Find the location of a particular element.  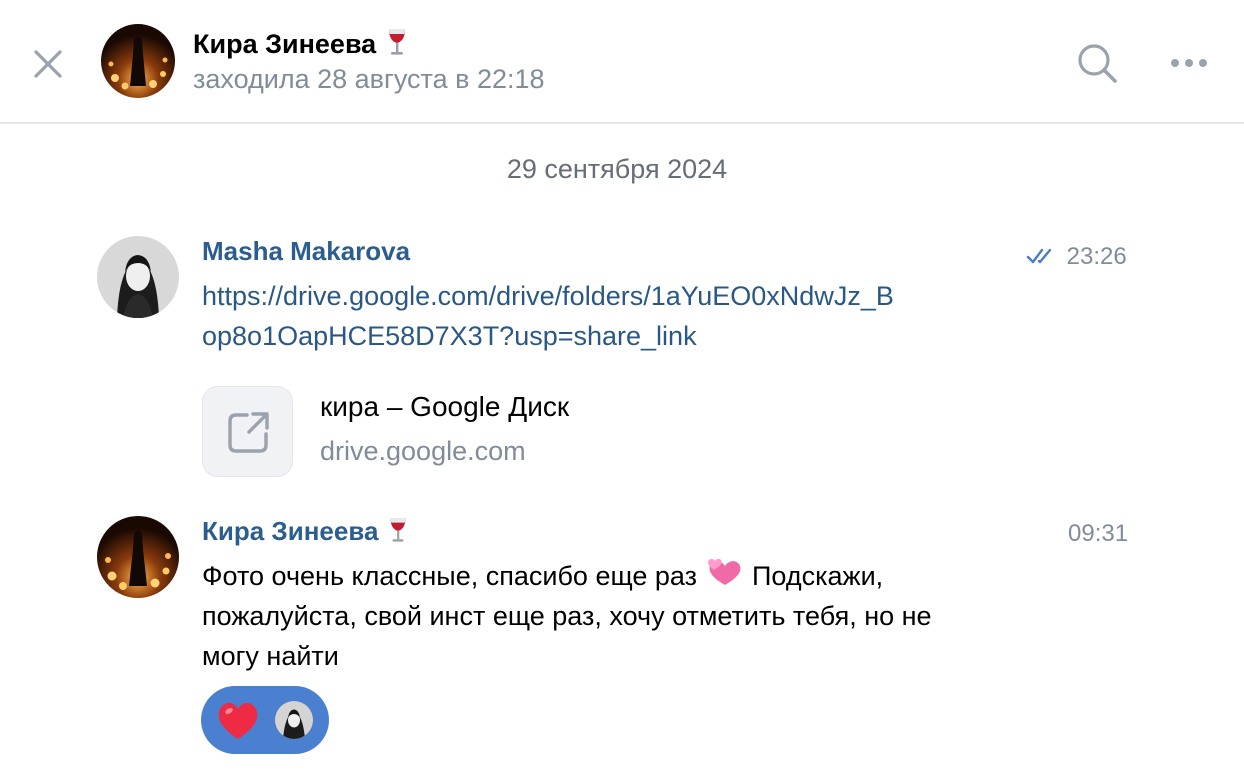

last-seen-status: заходила 28 августа в 22:18 is located at coordinates (369, 79).